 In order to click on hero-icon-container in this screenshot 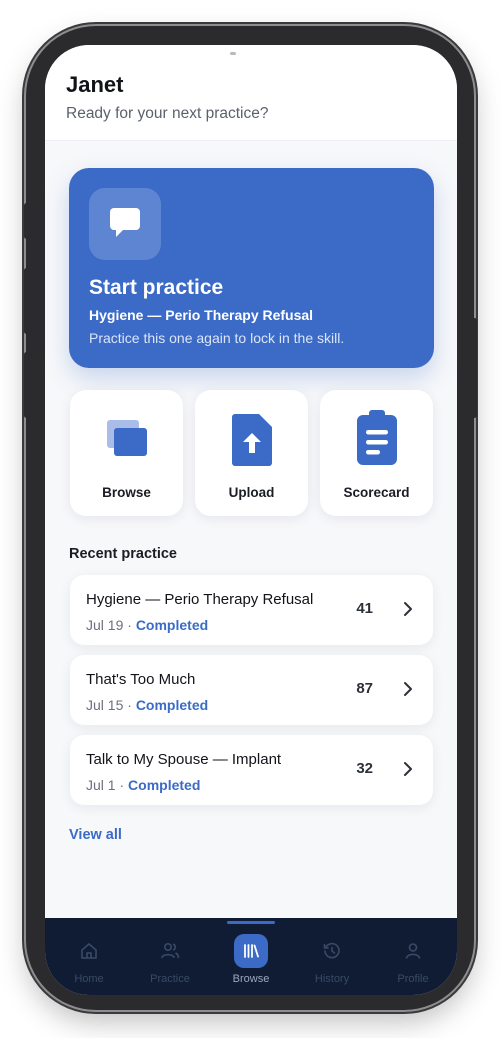, I will do `click(125, 224)`.